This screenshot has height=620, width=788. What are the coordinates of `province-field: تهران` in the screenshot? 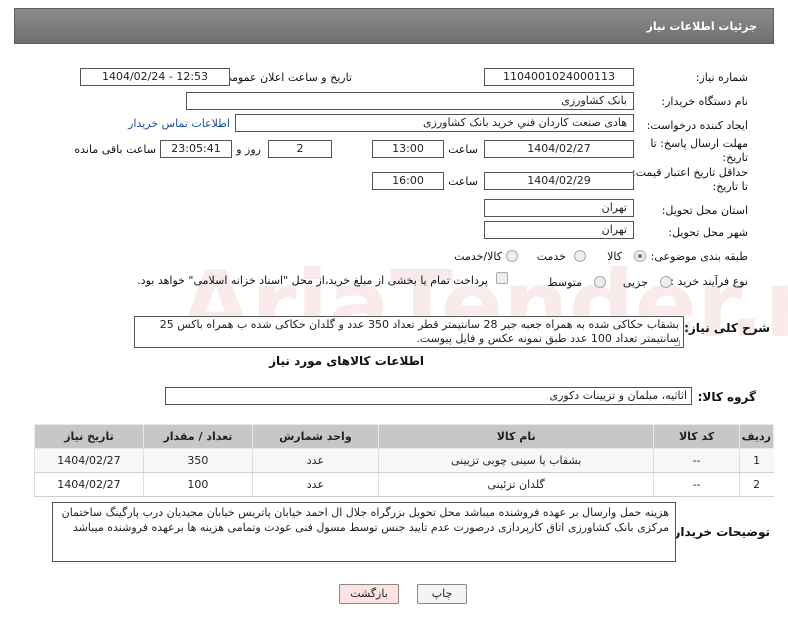 It's located at (559, 208).